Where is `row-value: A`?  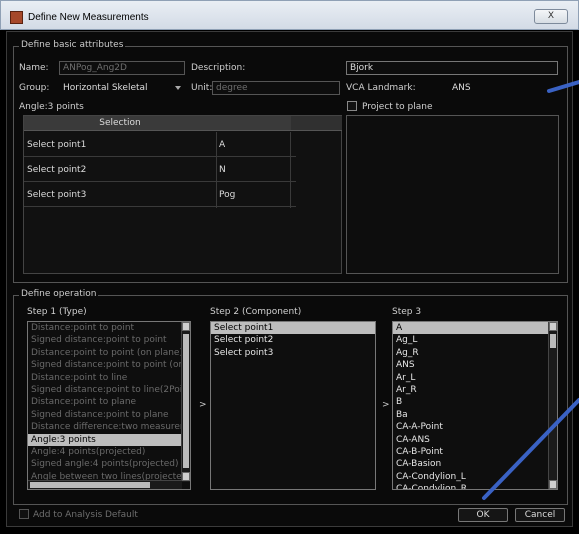
row-value: A is located at coordinates (222, 145).